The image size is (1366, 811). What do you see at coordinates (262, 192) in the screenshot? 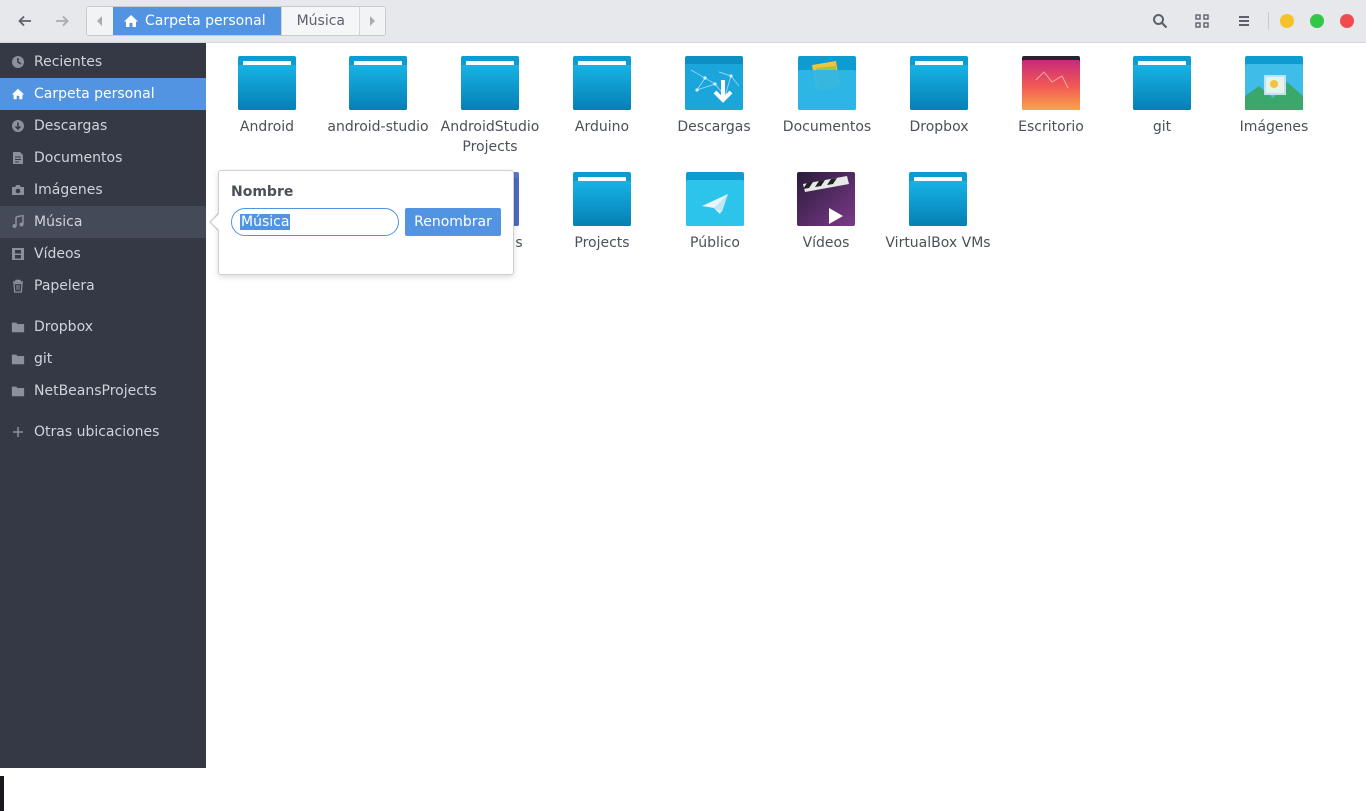
I see `rename-popover-title: Nombre` at bounding box center [262, 192].